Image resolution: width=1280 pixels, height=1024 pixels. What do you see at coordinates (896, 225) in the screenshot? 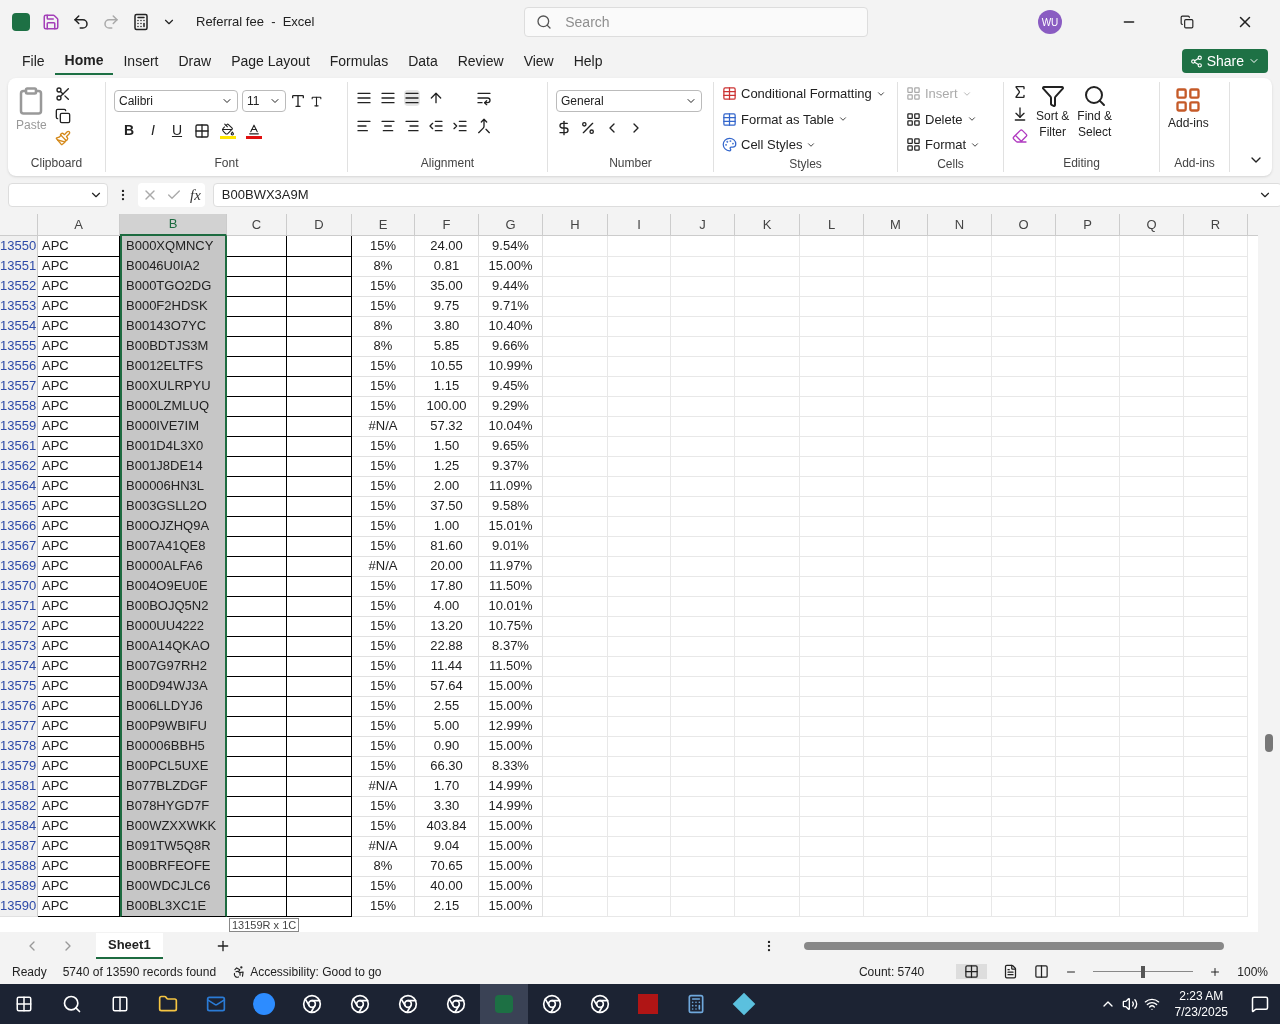
I see `column-header: M` at bounding box center [896, 225].